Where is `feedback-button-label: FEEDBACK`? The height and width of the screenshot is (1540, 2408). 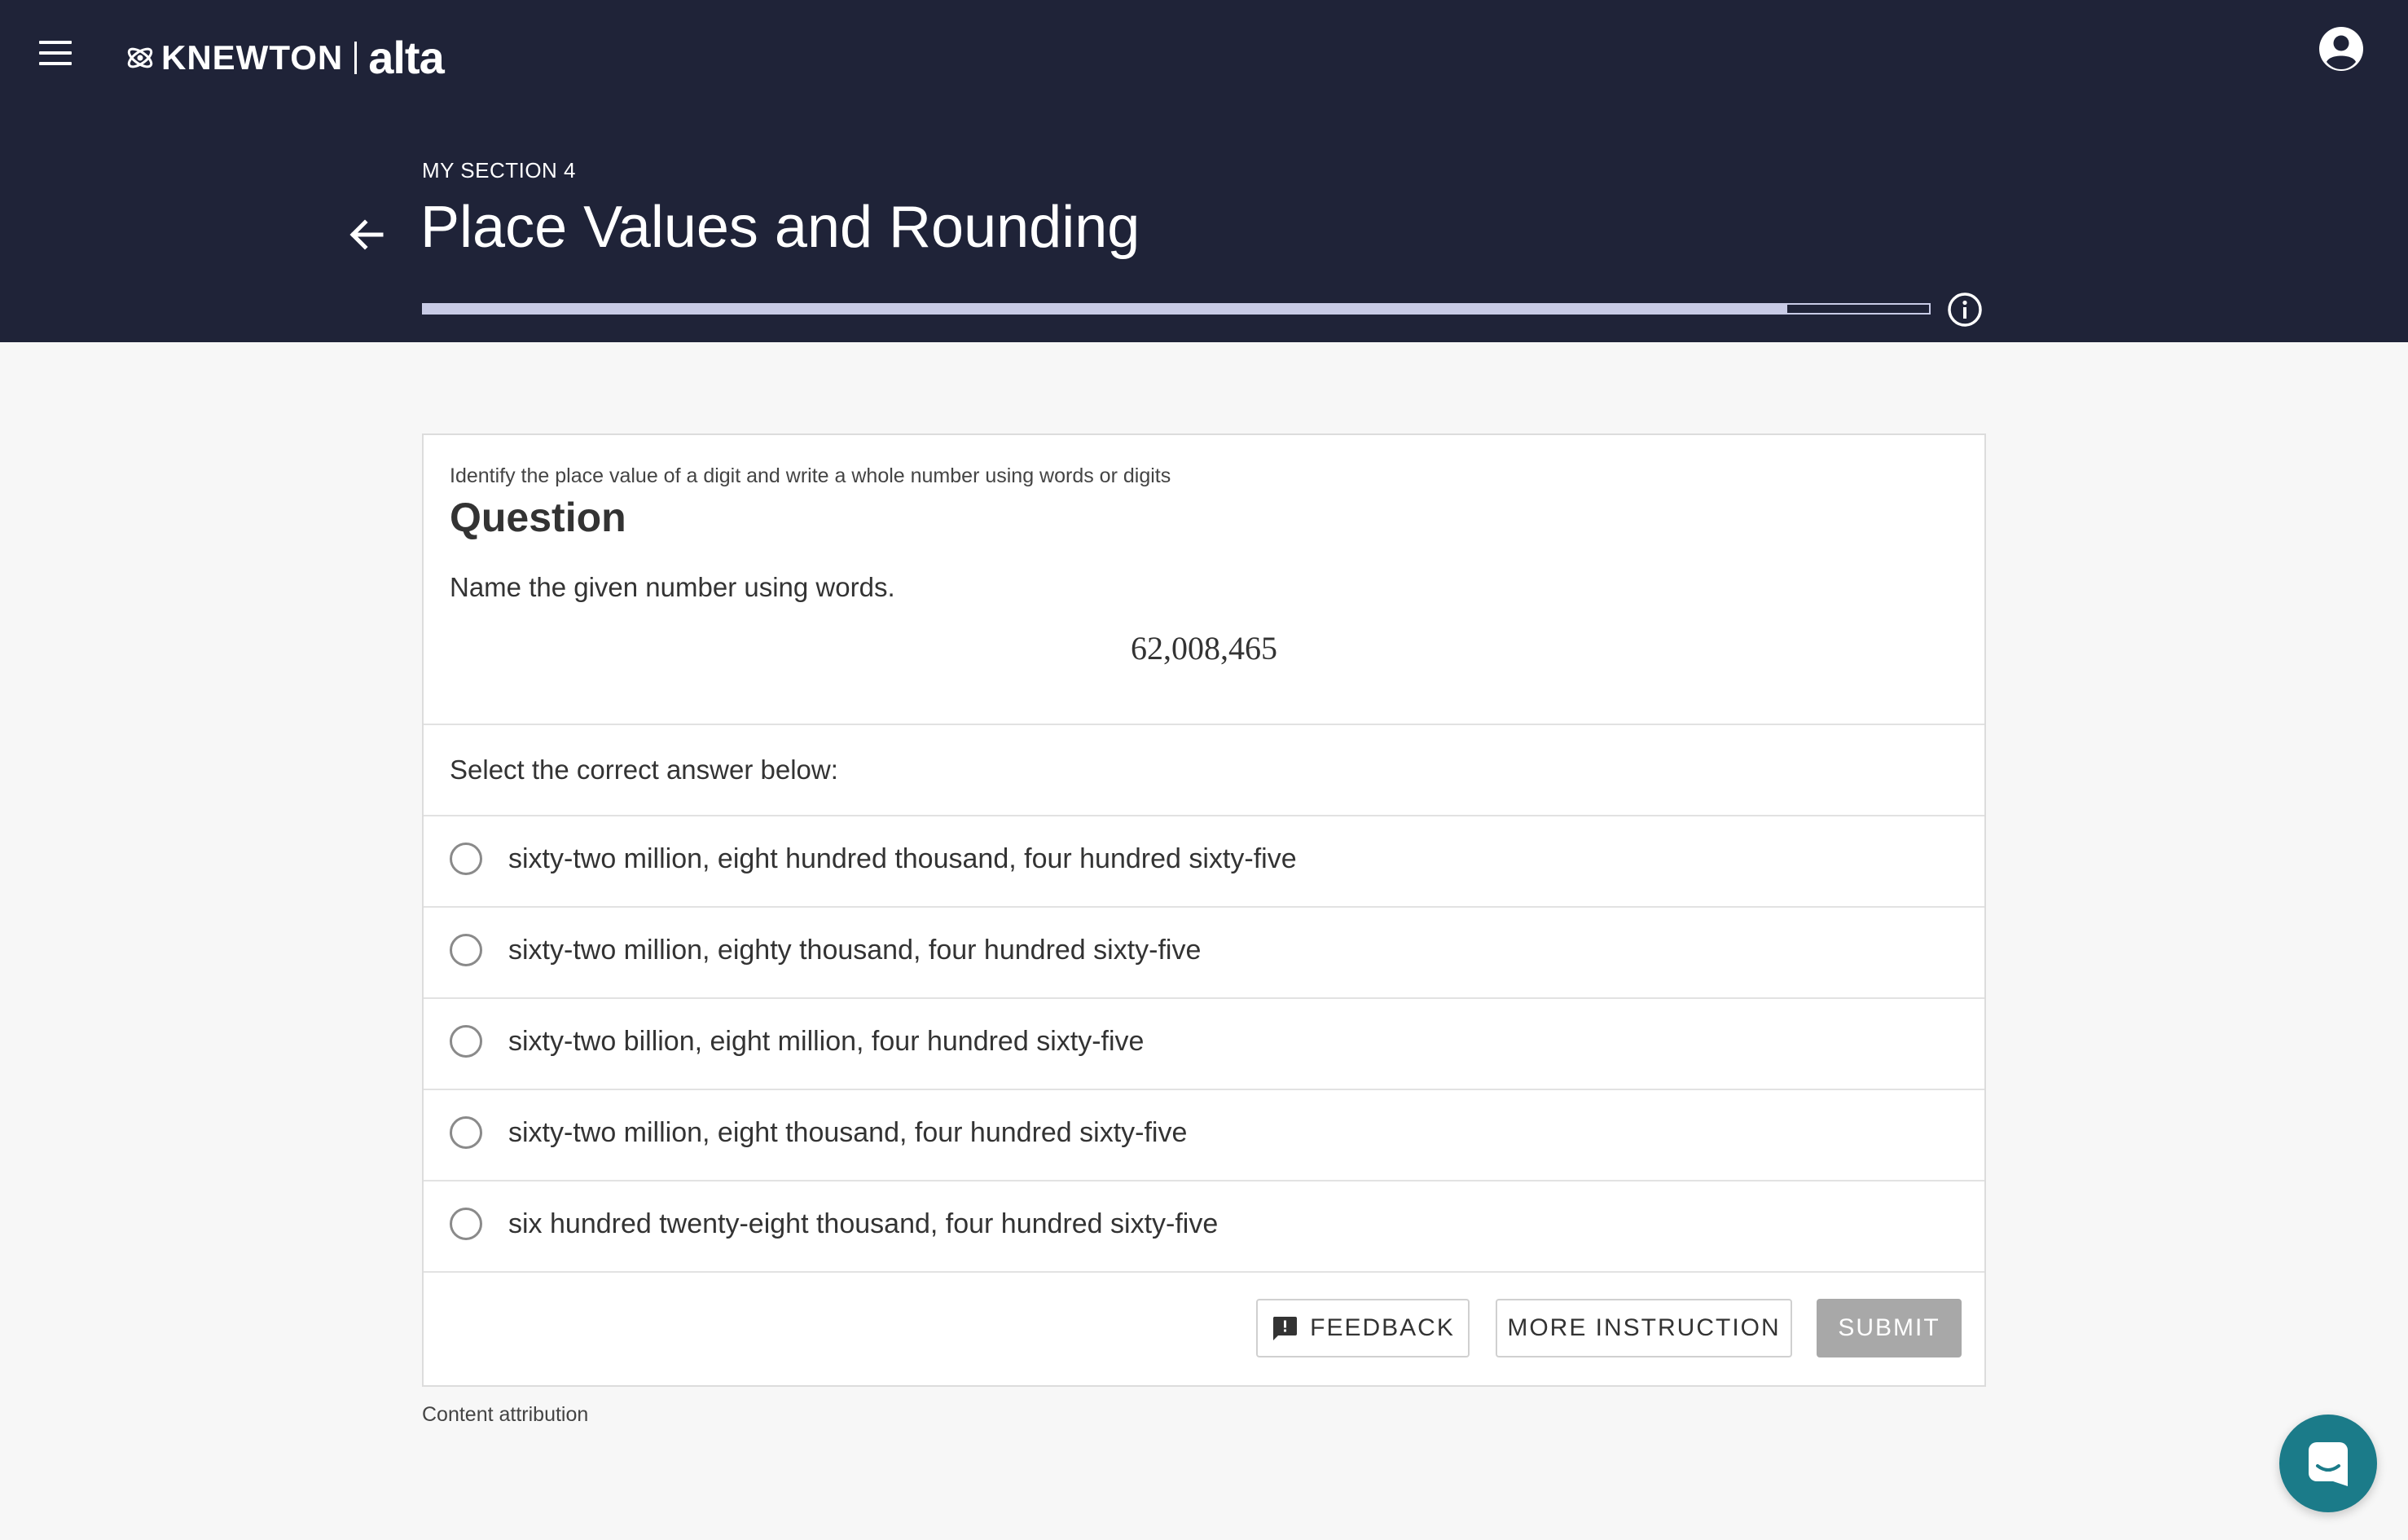 feedback-button-label: FEEDBACK is located at coordinates (1382, 1327).